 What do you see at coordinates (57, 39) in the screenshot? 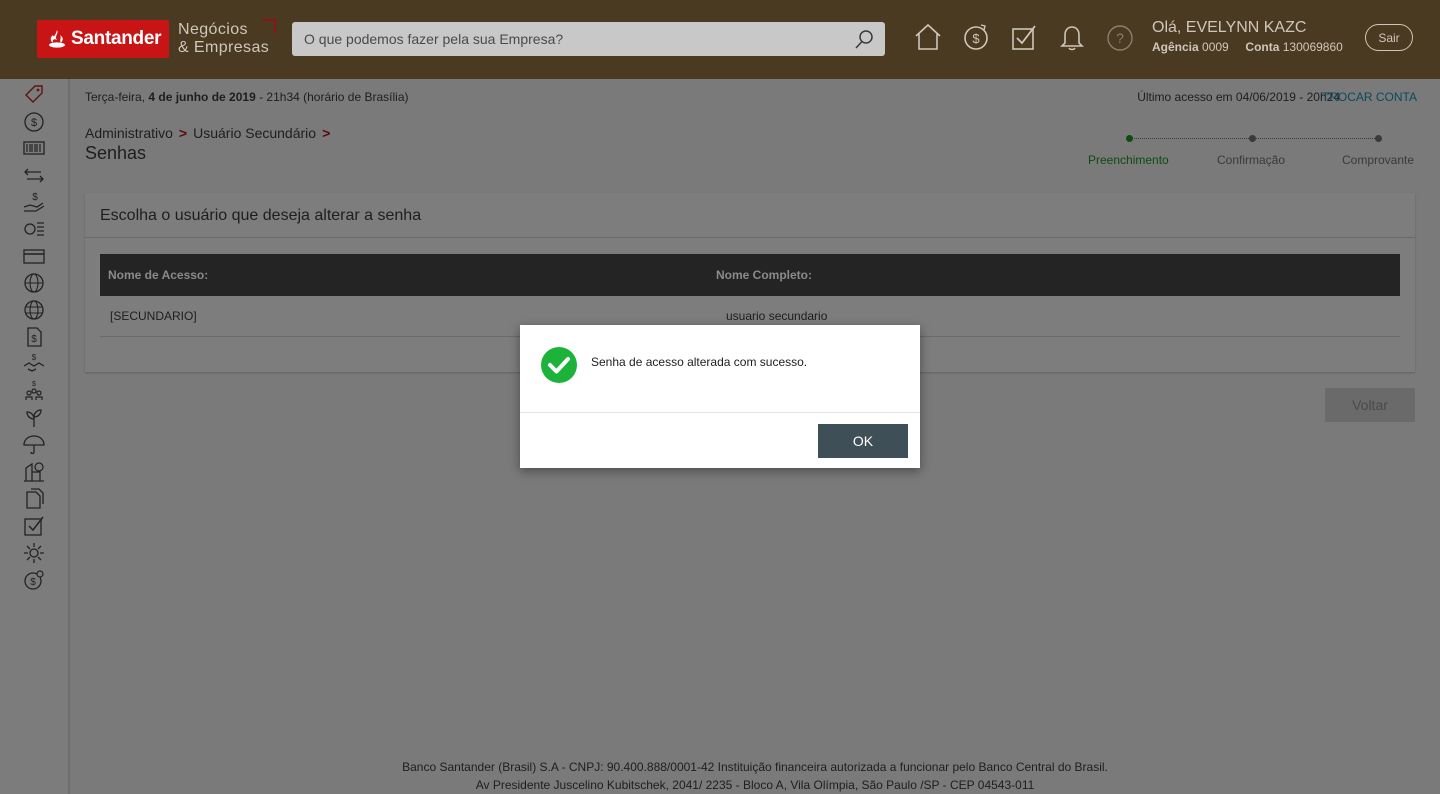
I see `flame-icon` at bounding box center [57, 39].